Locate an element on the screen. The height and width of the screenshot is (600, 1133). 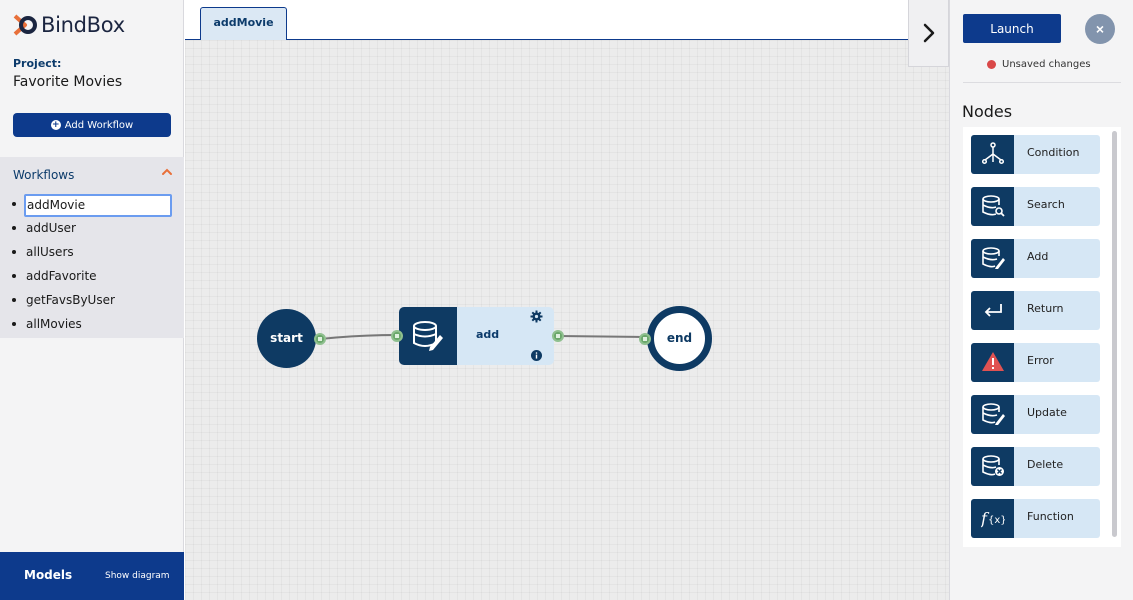
workflow-item-getfavsbyuser: getFavsByUser is located at coordinates (91, 302).